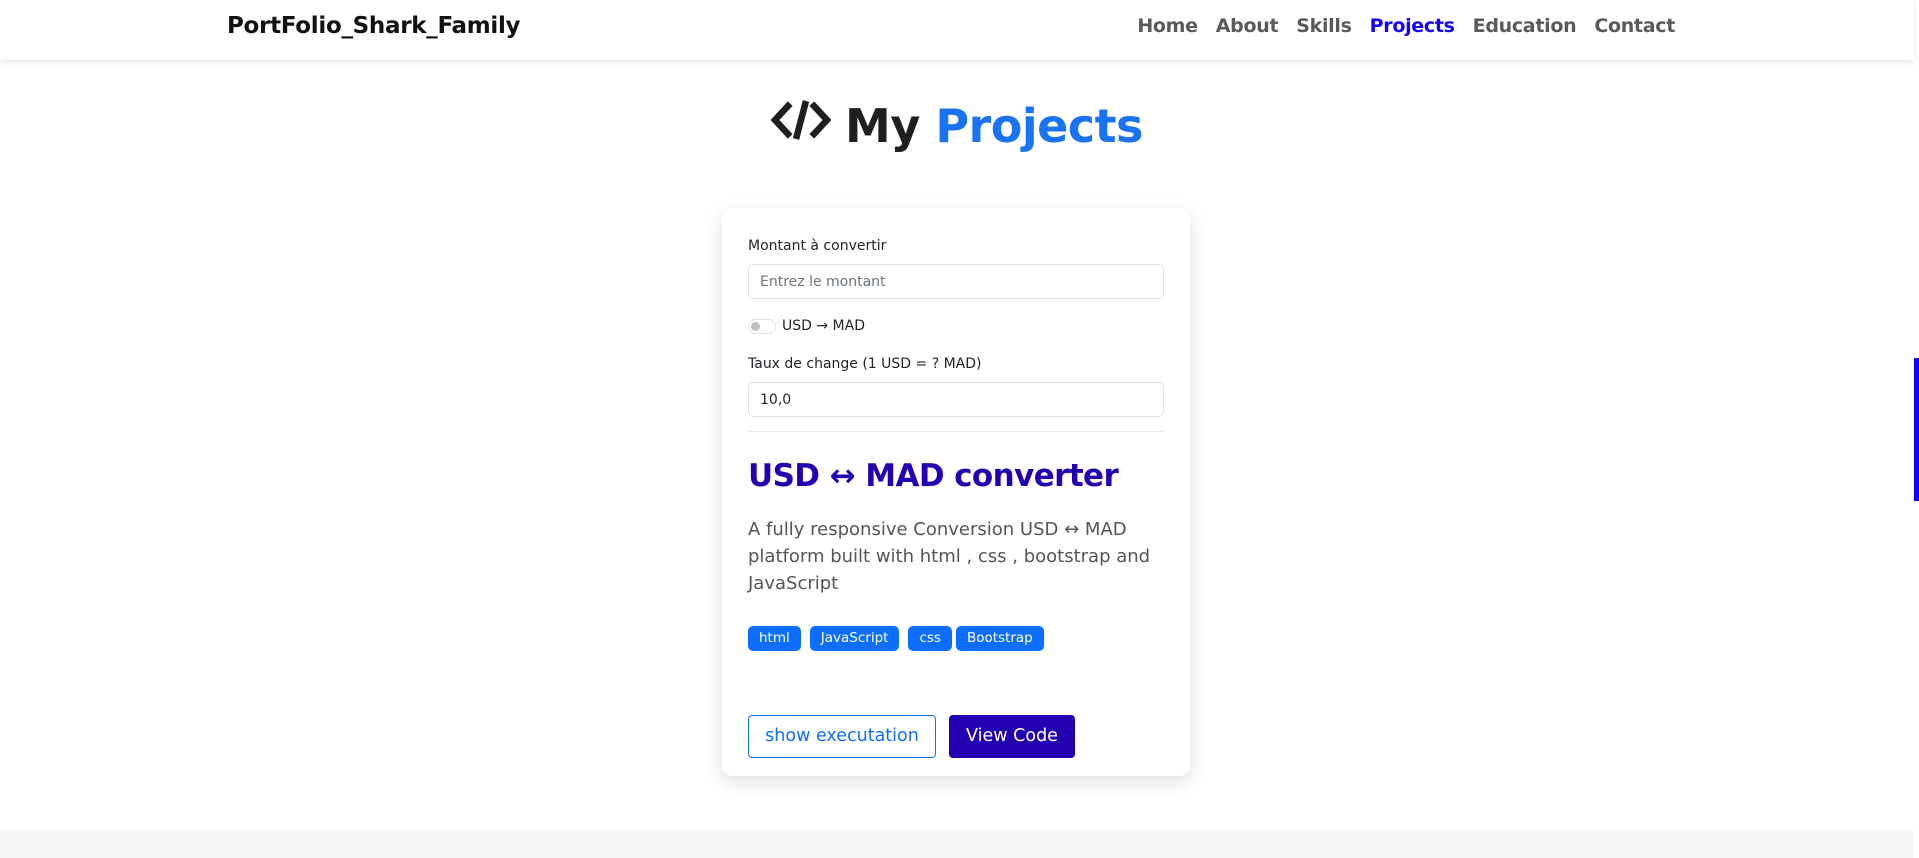 The width and height of the screenshot is (1919, 858). I want to click on tech-tags: html JavaScript css Bootstrap, so click(900, 638).